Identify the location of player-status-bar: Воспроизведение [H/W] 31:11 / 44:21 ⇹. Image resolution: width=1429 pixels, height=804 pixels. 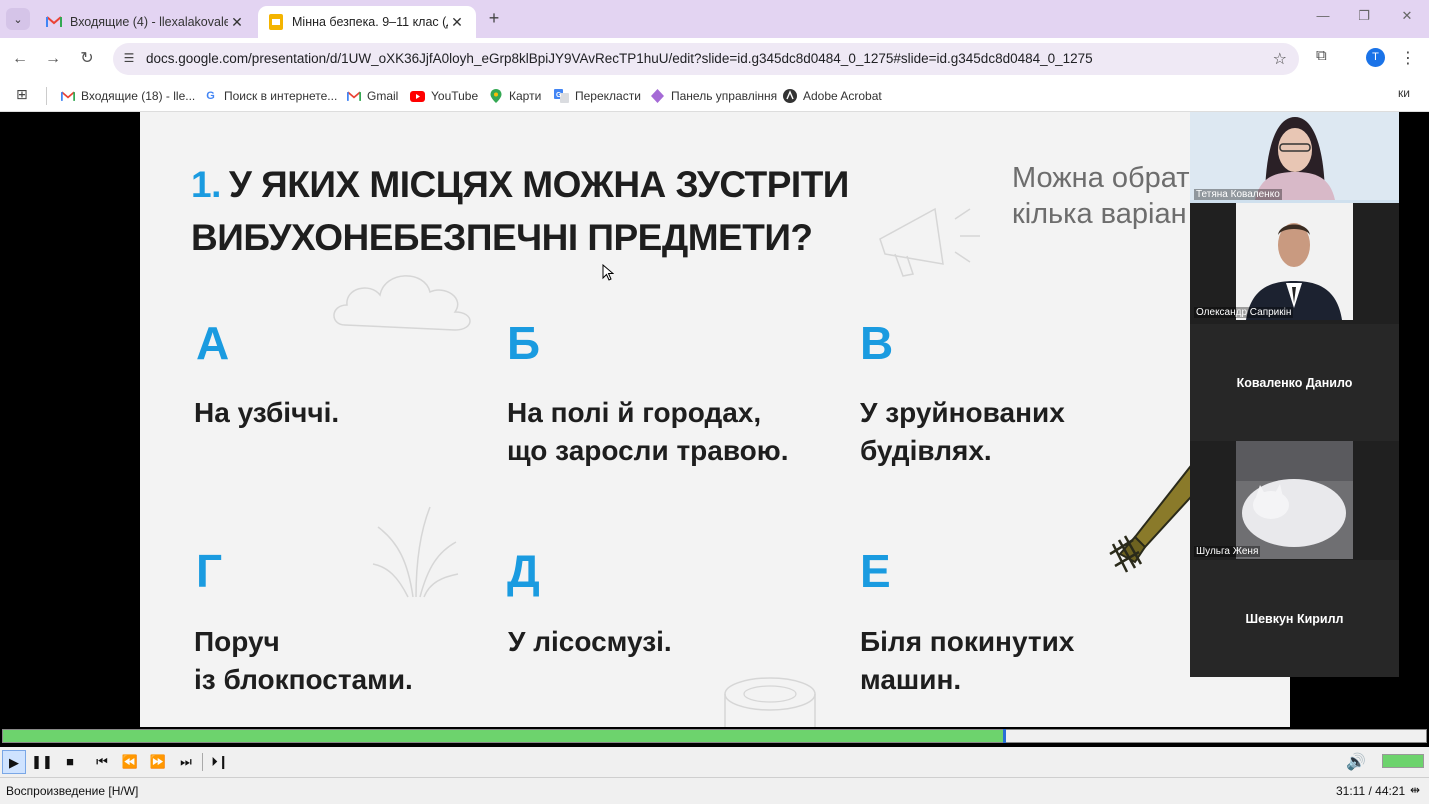
(714, 790).